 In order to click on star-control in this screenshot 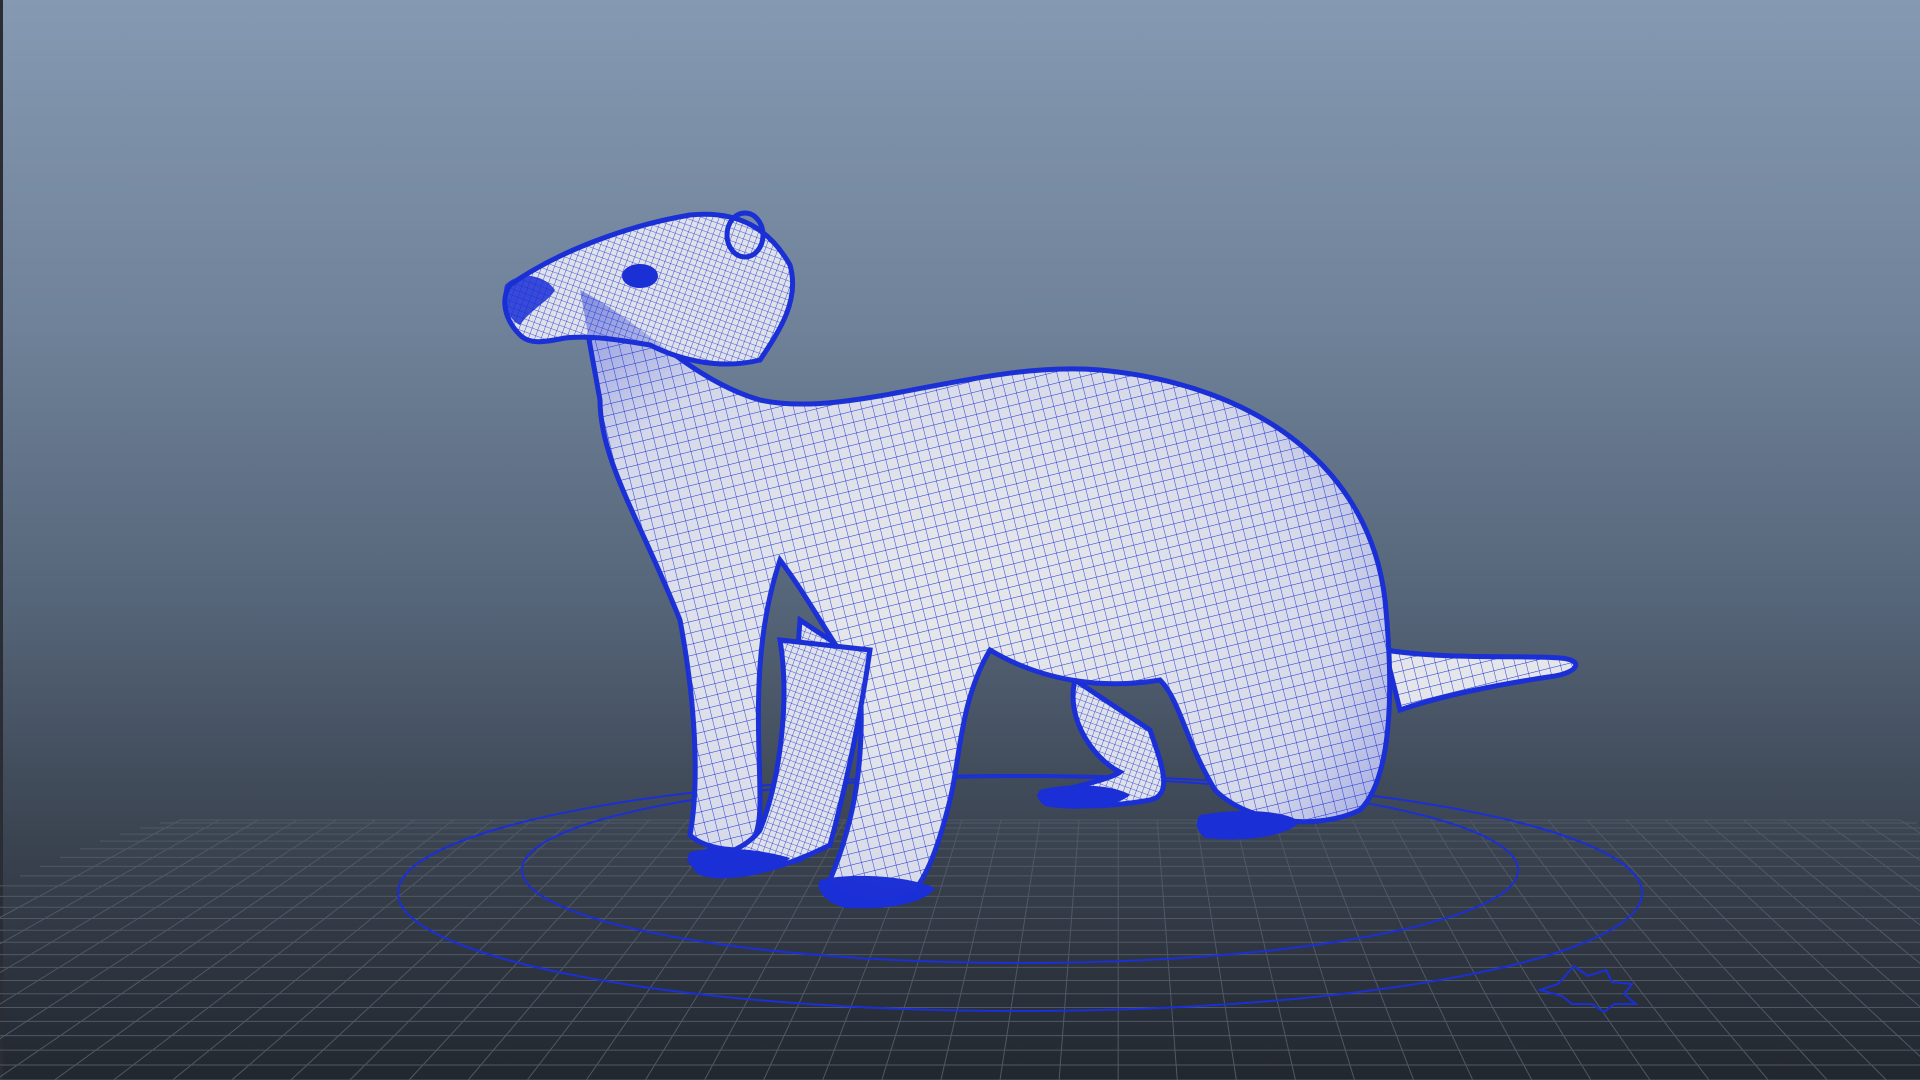, I will do `click(1587, 989)`.